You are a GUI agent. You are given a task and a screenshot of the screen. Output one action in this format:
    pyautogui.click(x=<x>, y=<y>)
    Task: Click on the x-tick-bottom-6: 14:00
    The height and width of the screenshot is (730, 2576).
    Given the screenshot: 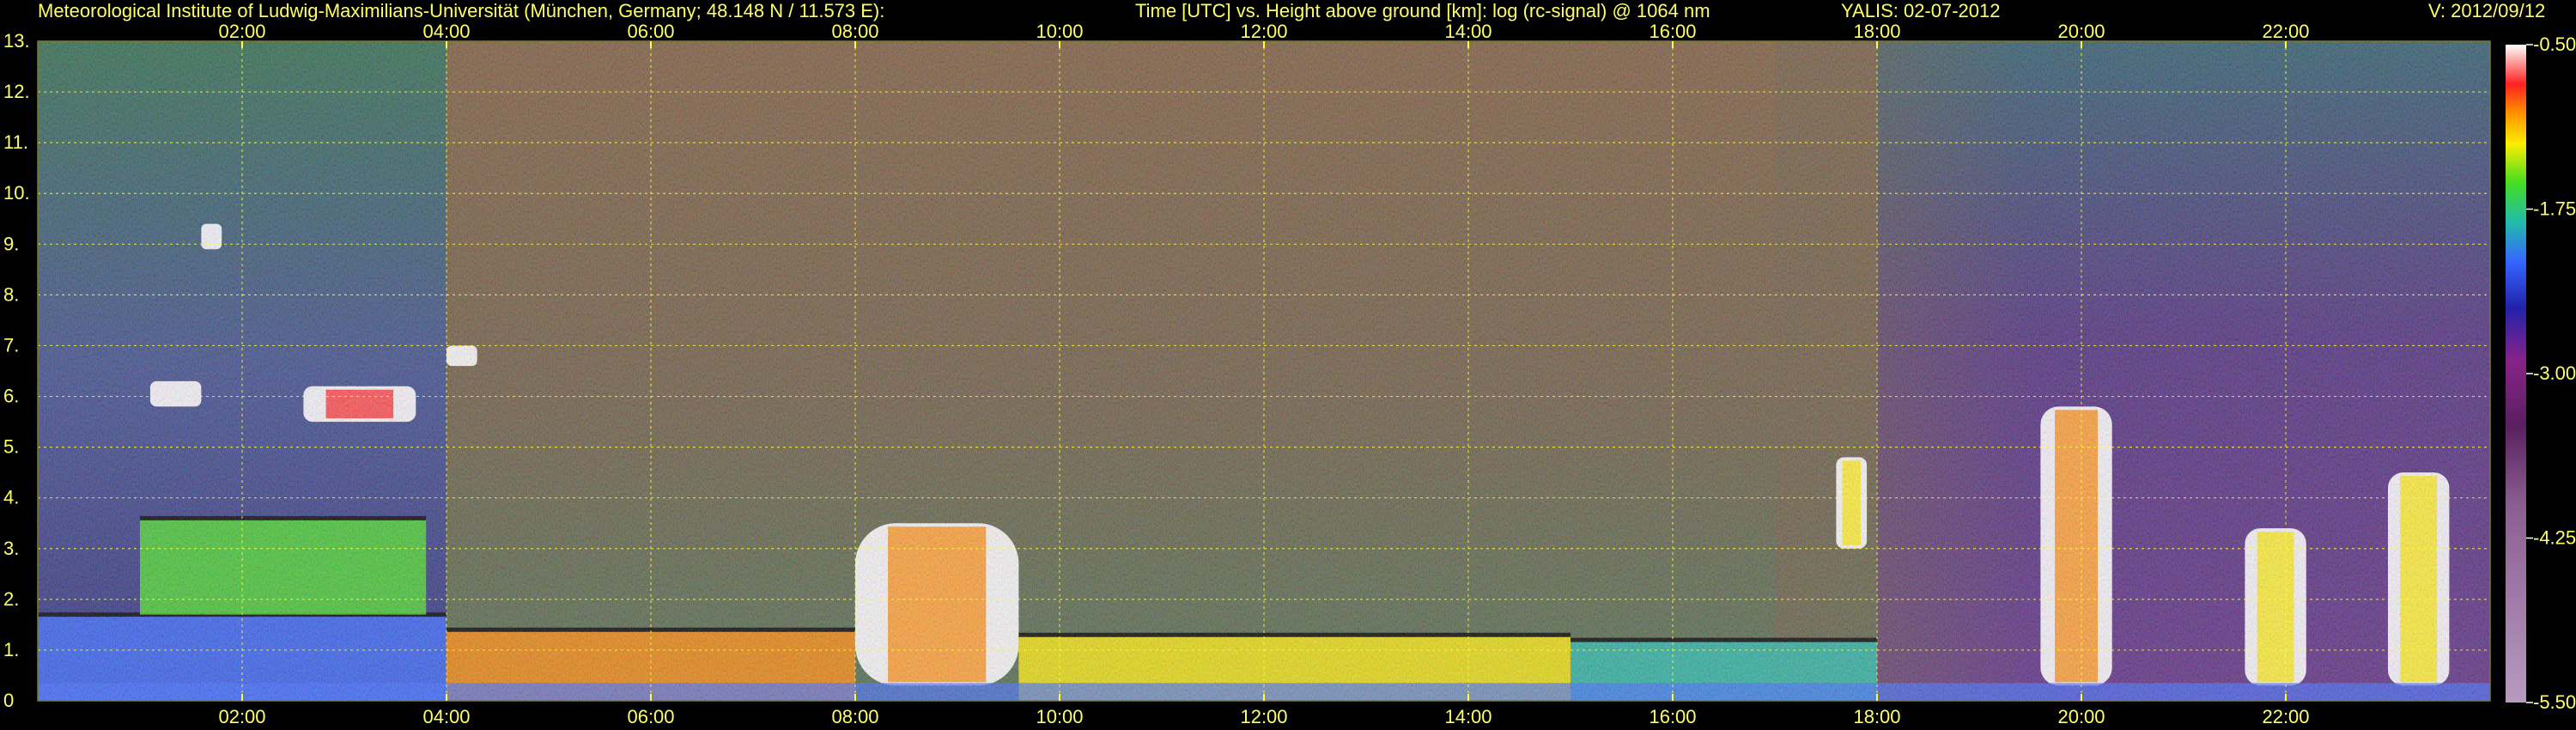 What is the action you would take?
    pyautogui.click(x=1468, y=716)
    